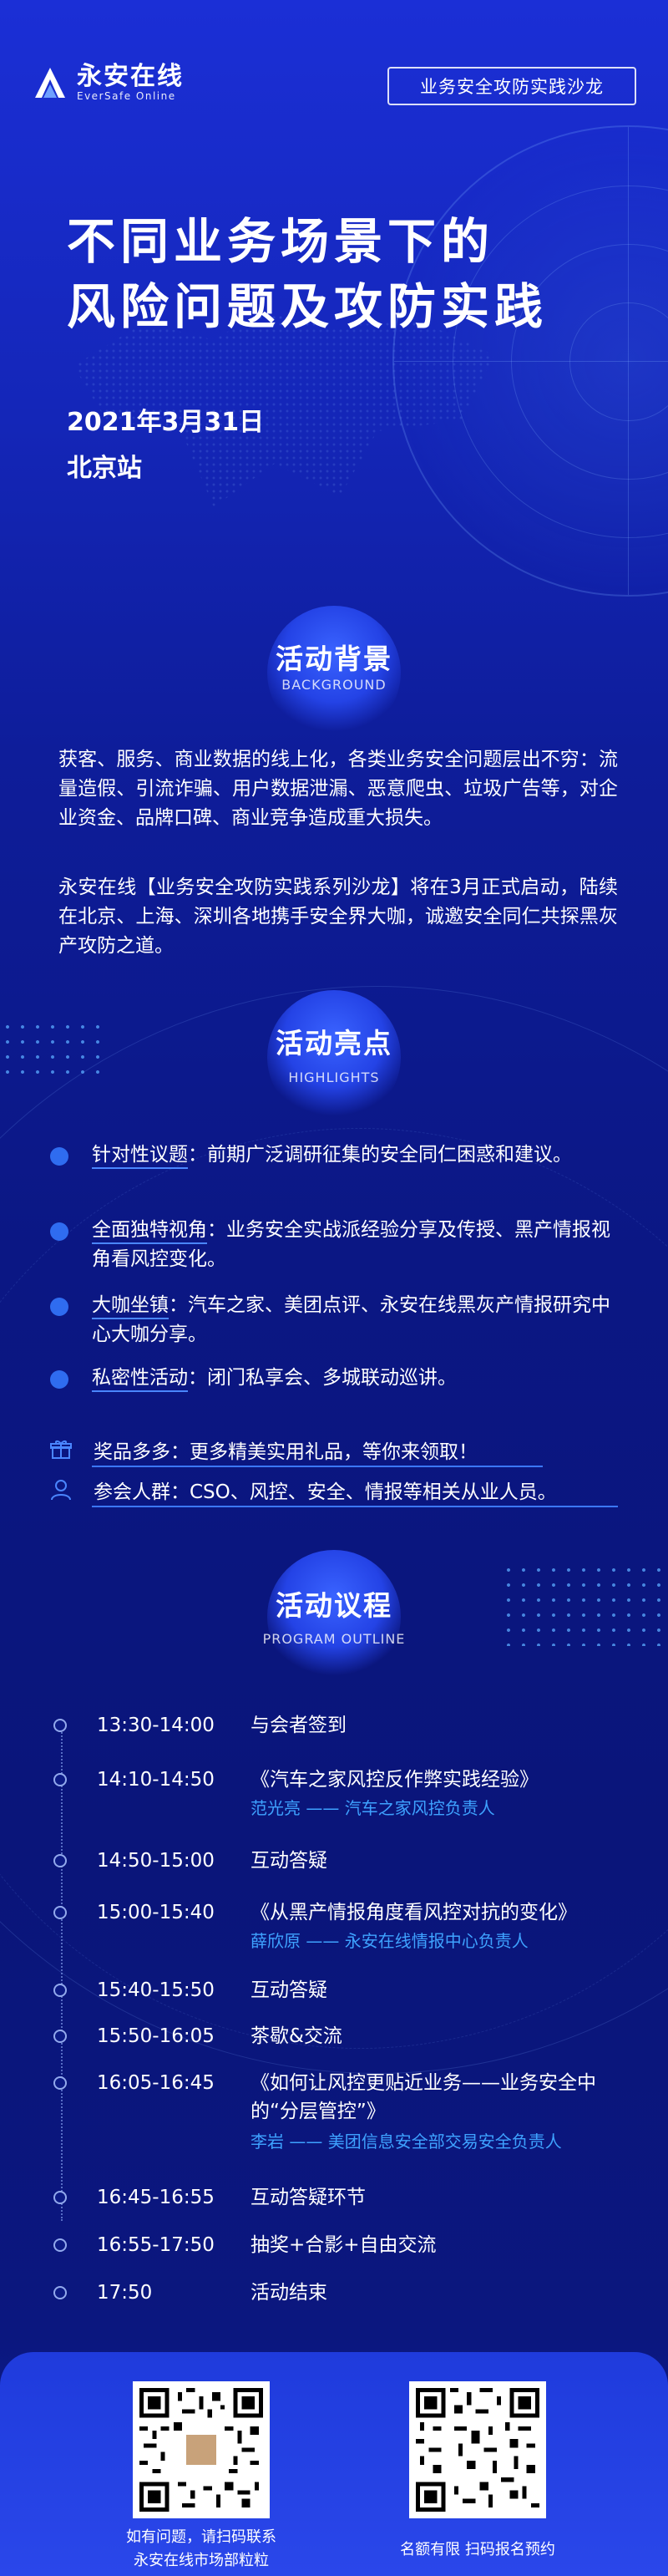  I want to click on highlight-label: 私密性活动, so click(140, 1379).